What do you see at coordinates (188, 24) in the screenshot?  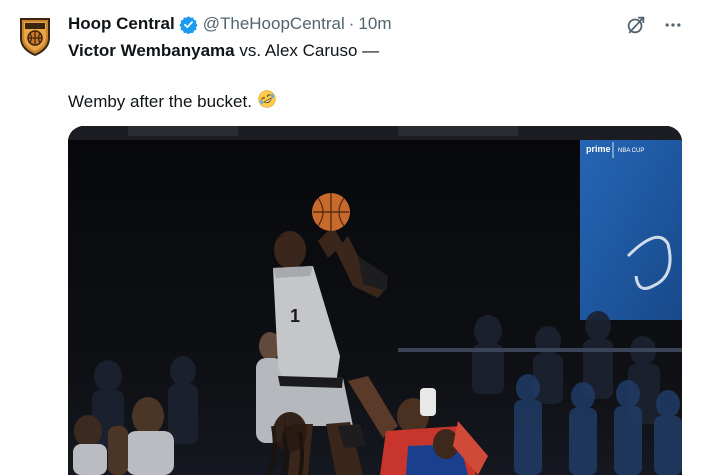 I see `verified-badge-icon` at bounding box center [188, 24].